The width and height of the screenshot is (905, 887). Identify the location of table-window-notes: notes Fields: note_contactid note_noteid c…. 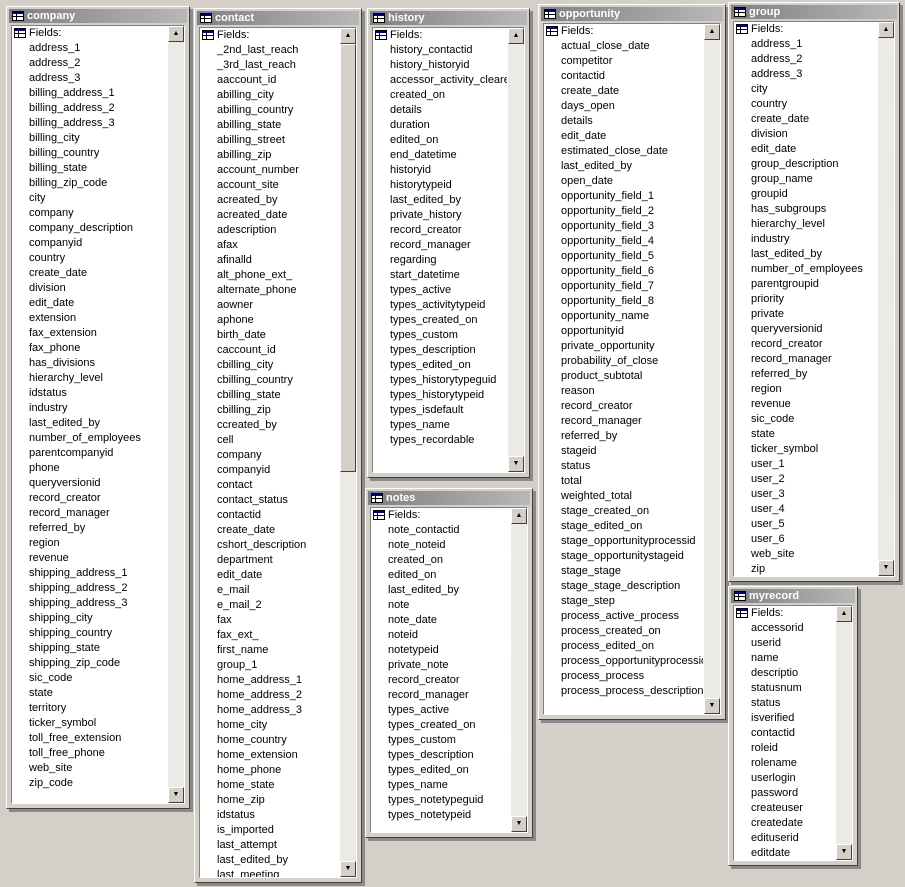
(449, 663).